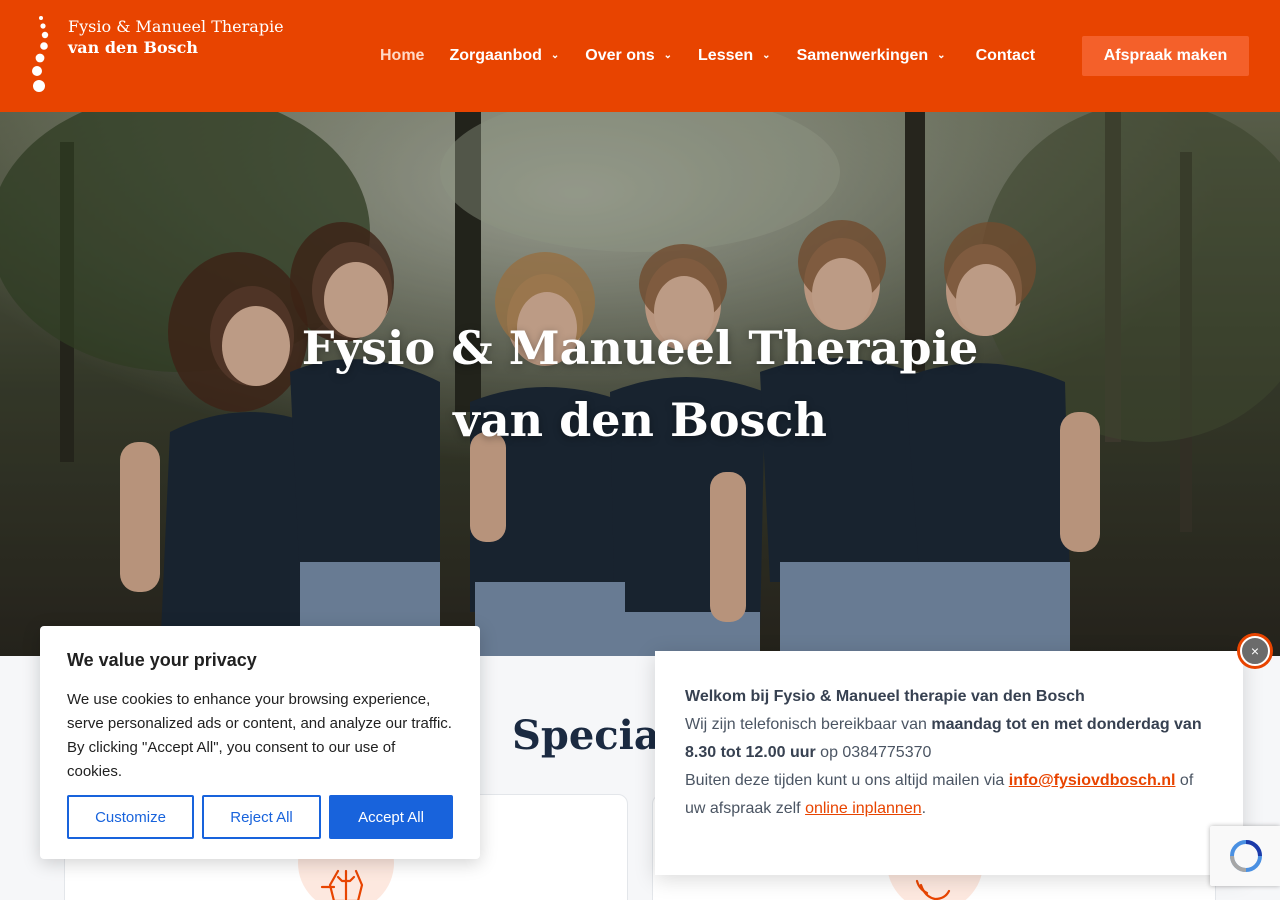 This screenshot has width=1280, height=900. Describe the element at coordinates (808, 724) in the screenshot. I see `popup-phone-intro: Wij zijn telefonisch bereikbaar van` at that location.